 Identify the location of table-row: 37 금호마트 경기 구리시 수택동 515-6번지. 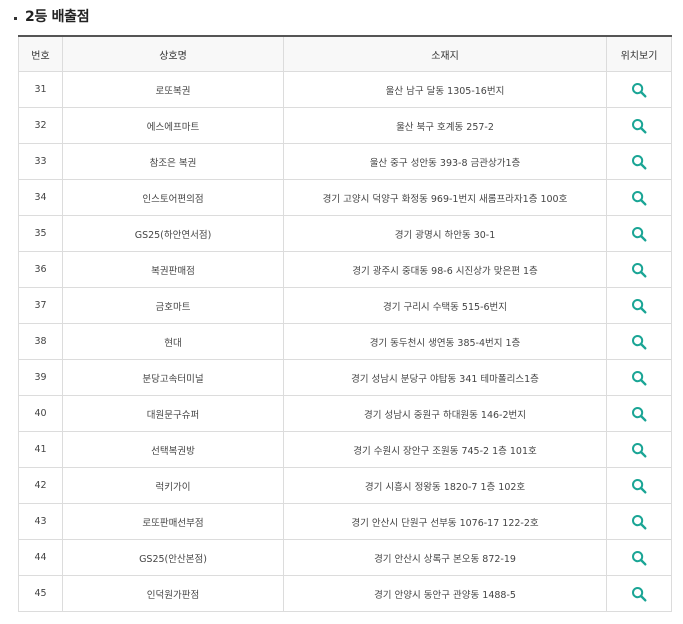
(345, 305).